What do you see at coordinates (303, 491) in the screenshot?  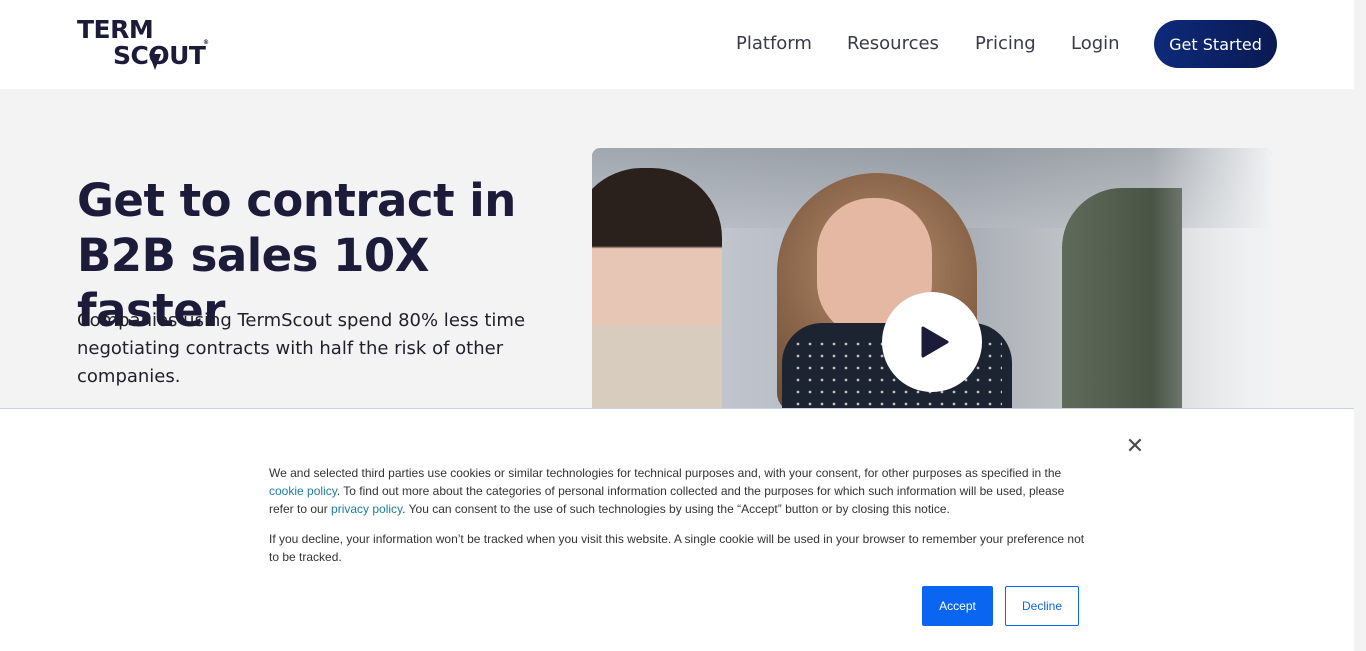 I see `cookie-policy-link: cookie policy` at bounding box center [303, 491].